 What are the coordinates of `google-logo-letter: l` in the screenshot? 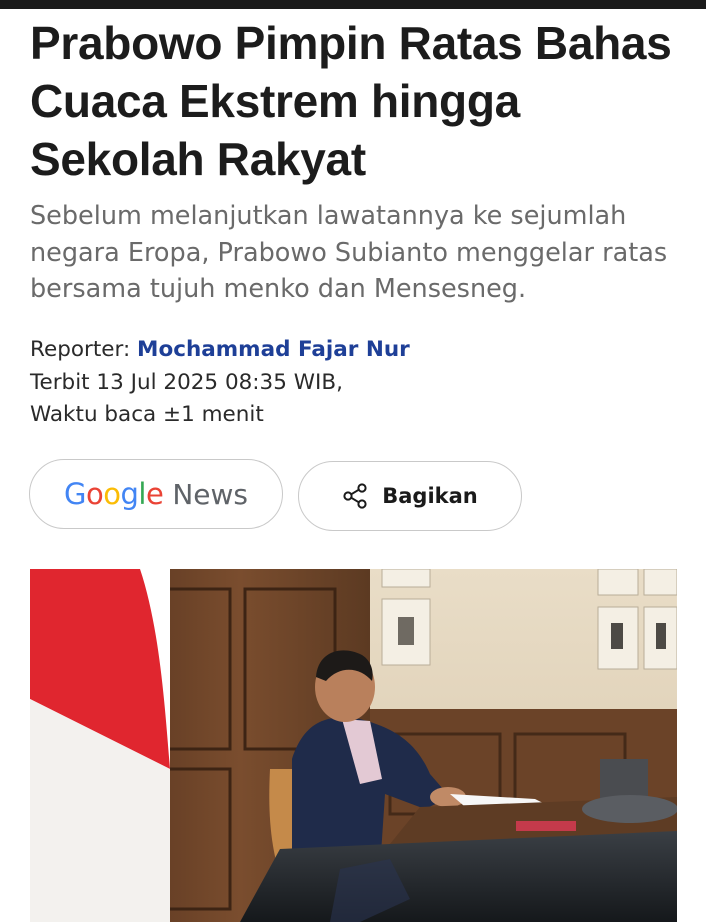 It's located at (142, 494).